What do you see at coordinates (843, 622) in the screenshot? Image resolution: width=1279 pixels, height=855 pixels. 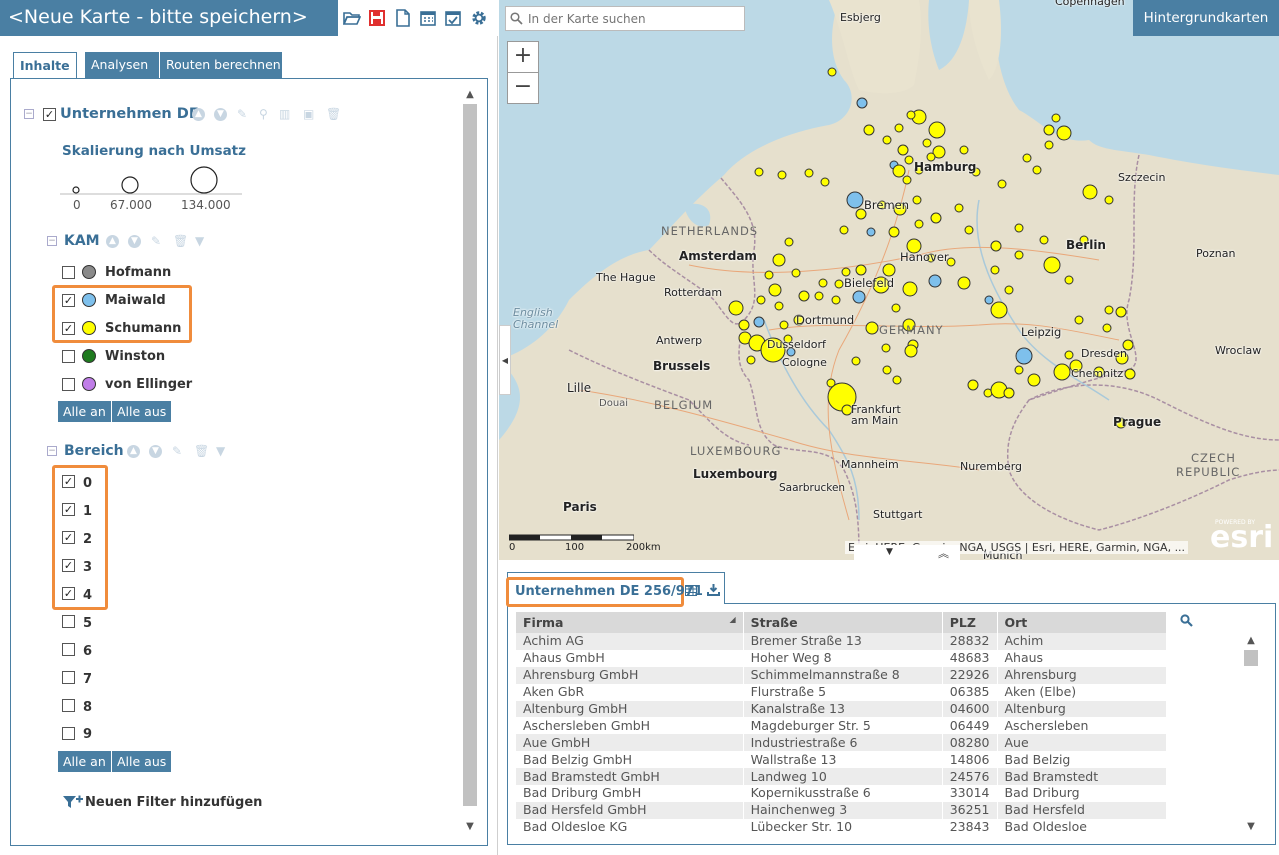 I see `column-header-strasse: Straße` at bounding box center [843, 622].